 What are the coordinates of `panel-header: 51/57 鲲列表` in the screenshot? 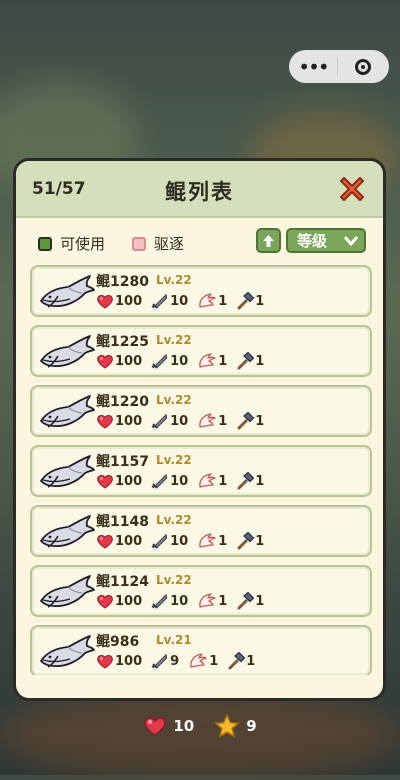 It's located at (199, 189).